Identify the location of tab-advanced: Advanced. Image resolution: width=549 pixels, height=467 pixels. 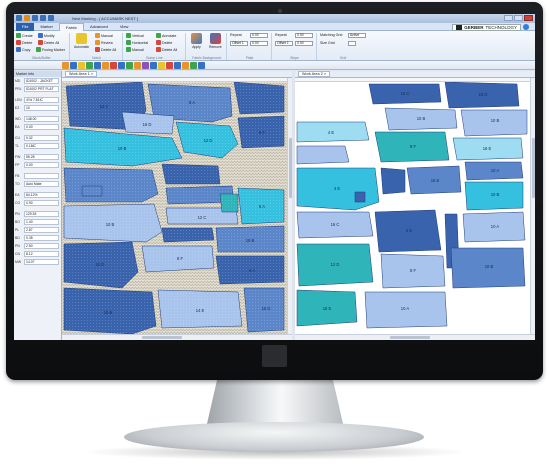
(99, 27).